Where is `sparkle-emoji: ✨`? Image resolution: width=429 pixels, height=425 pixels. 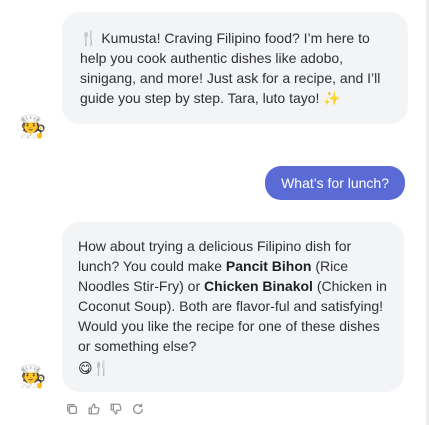 sparkle-emoji: ✨ is located at coordinates (332, 98).